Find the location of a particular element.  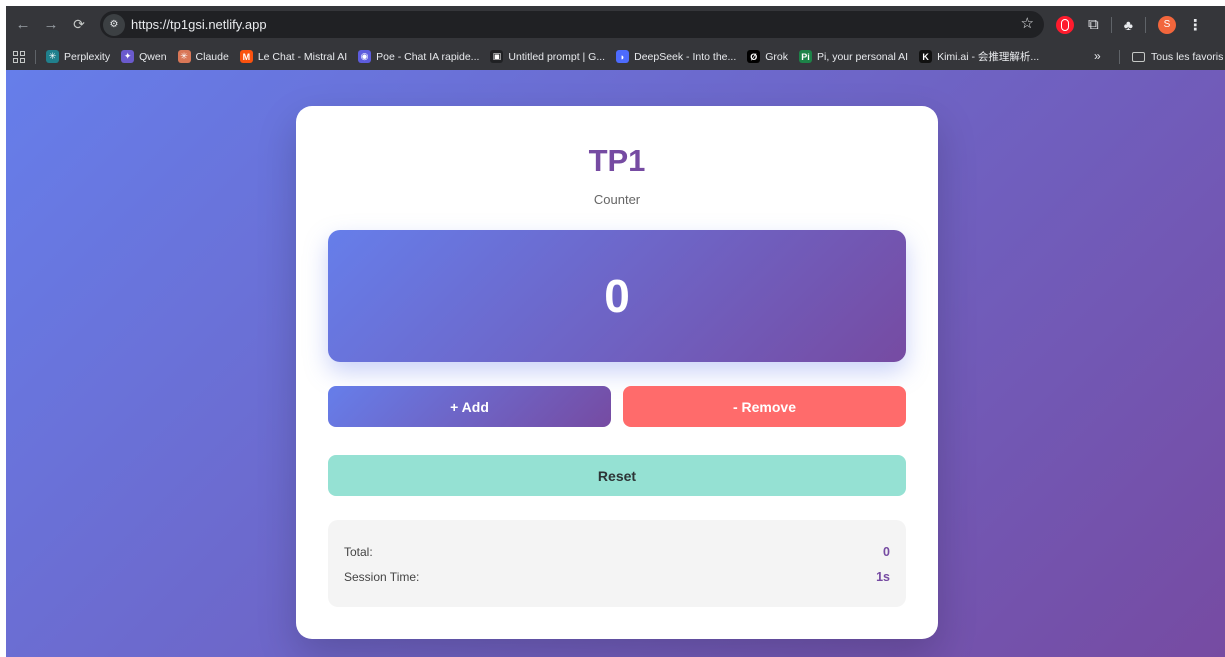

session-time-value: 1s is located at coordinates (883, 577).